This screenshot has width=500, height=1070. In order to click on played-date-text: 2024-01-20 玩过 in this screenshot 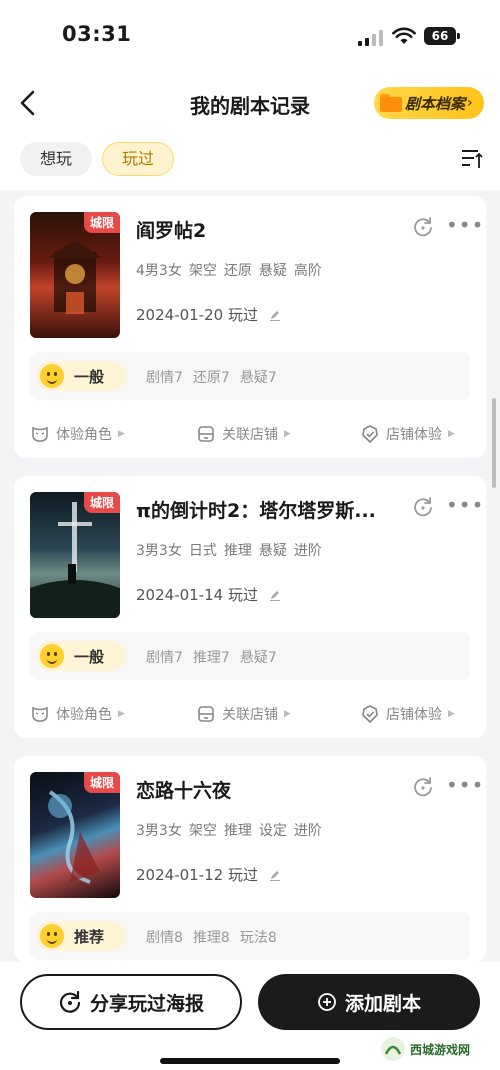, I will do `click(197, 315)`.